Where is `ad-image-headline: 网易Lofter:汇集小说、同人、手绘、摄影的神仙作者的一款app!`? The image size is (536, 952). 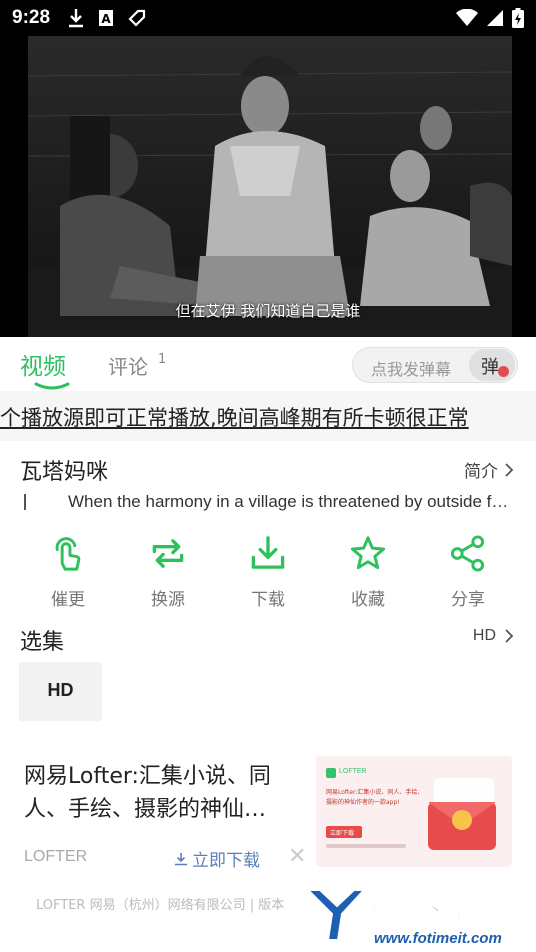
ad-image-headline: 网易Lofter:汇集小说、同人、手绘、摄影的神仙作者的一款app! is located at coordinates (375, 797).